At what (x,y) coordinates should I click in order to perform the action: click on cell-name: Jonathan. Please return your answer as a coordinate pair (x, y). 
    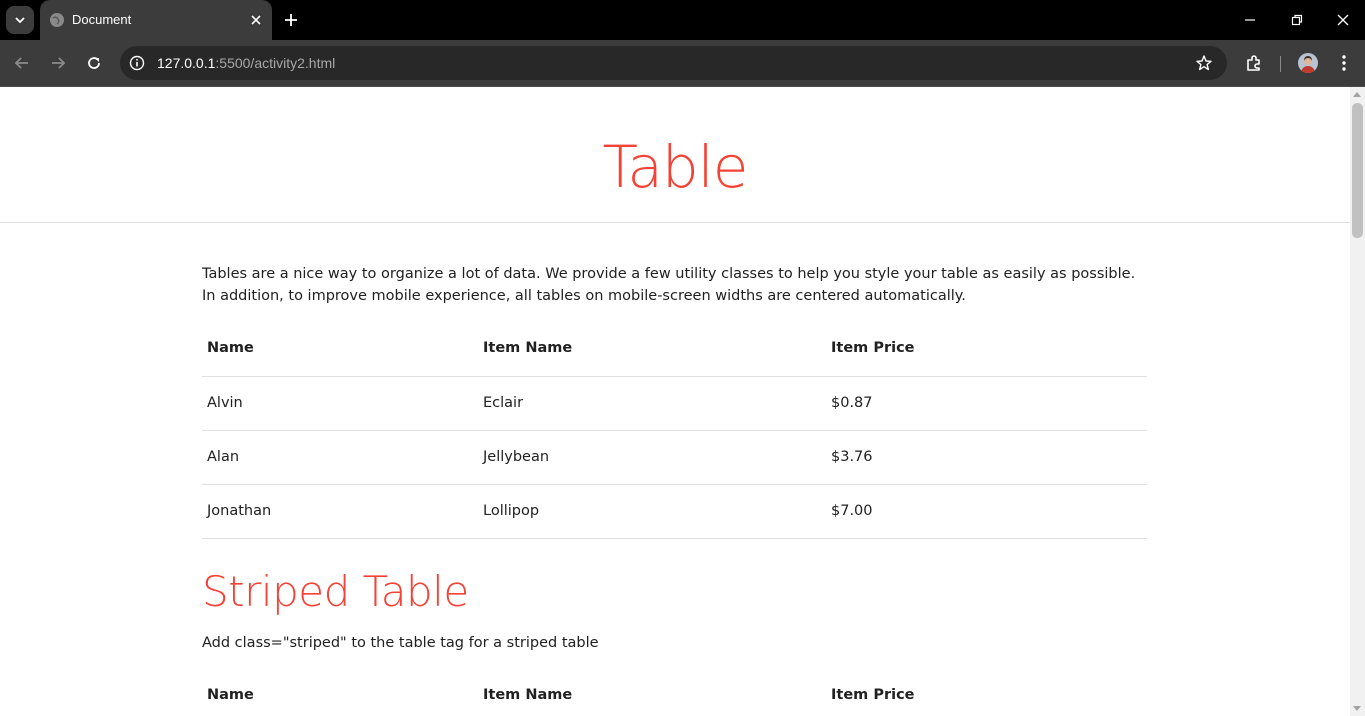
    Looking at the image, I should click on (239, 511).